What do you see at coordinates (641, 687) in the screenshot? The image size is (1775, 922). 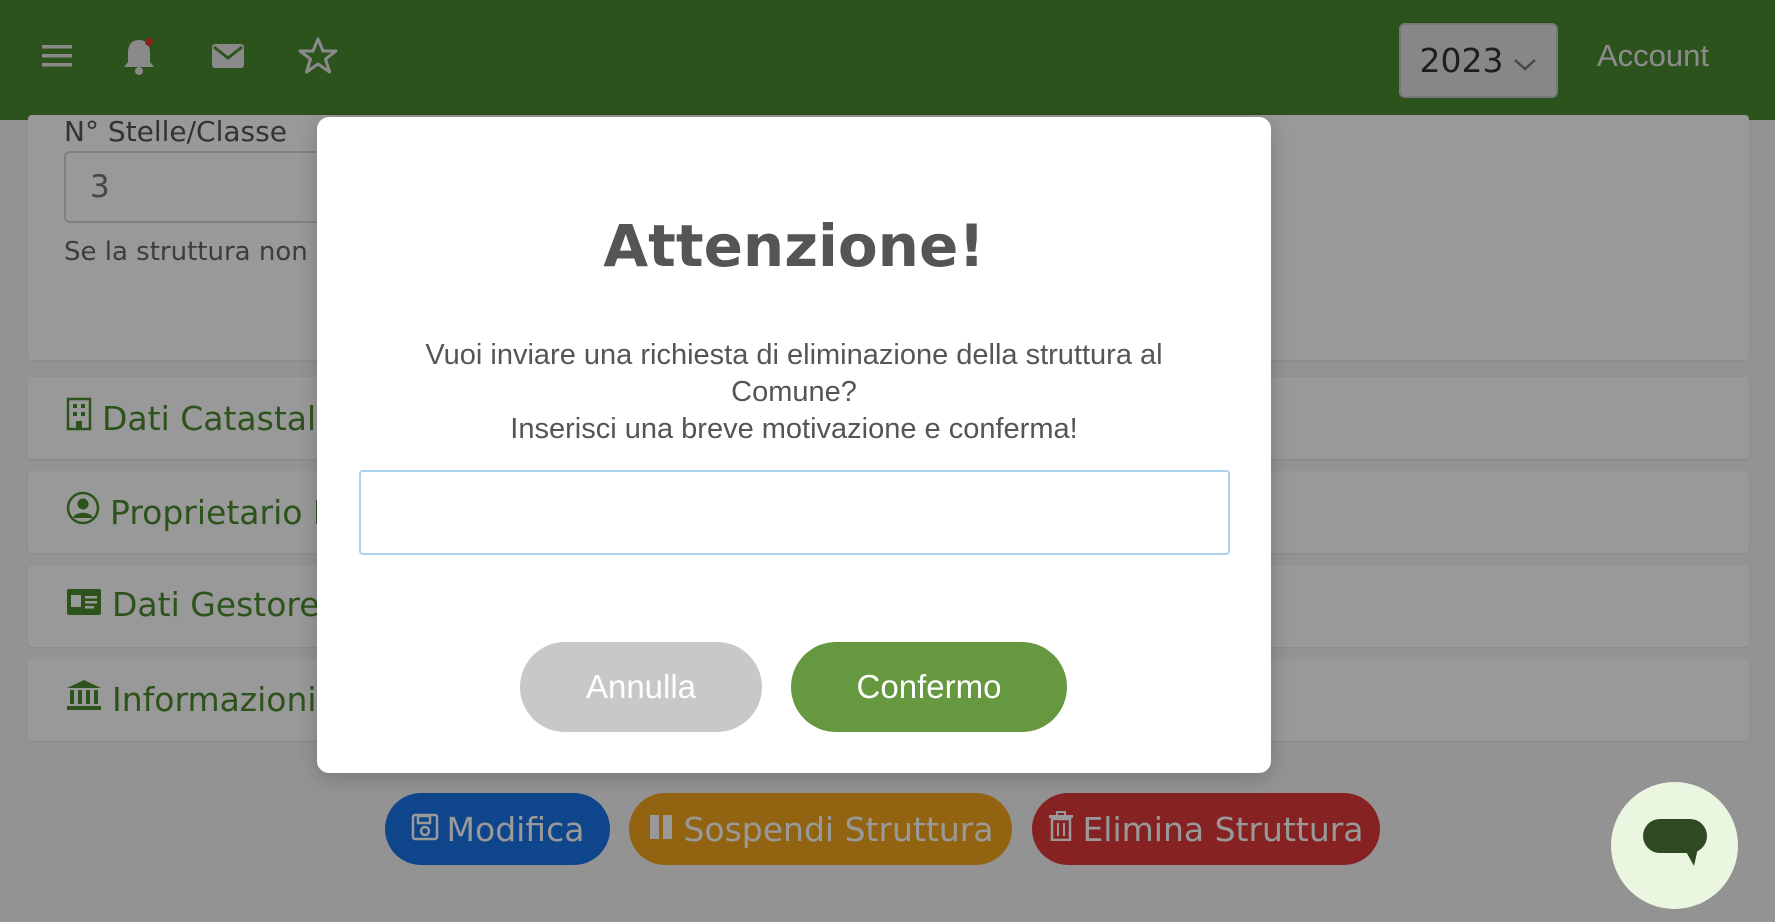 I see `cancel-button: Annulla` at bounding box center [641, 687].